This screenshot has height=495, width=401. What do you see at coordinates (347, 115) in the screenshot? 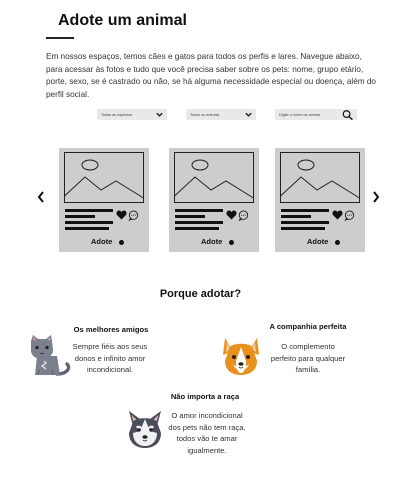
I see `search-icon` at bounding box center [347, 115].